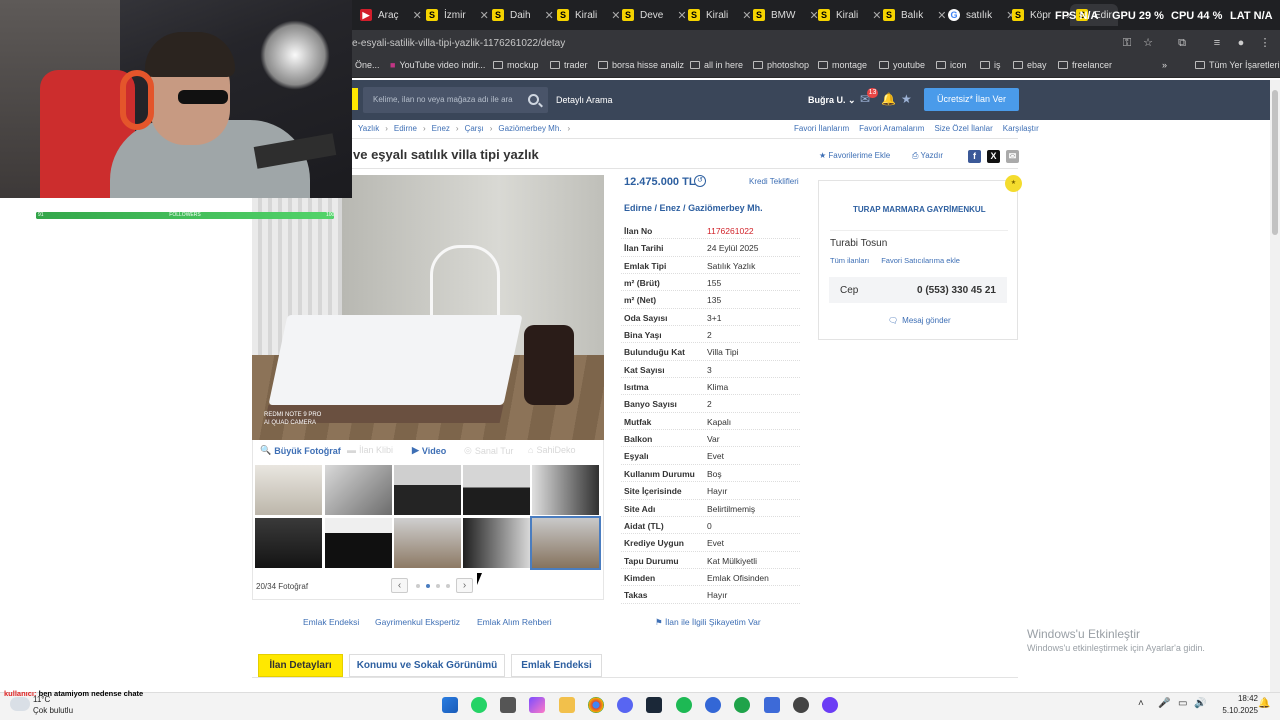 This screenshot has height=720, width=1280. I want to click on bookmark-item: montage, so click(842, 65).